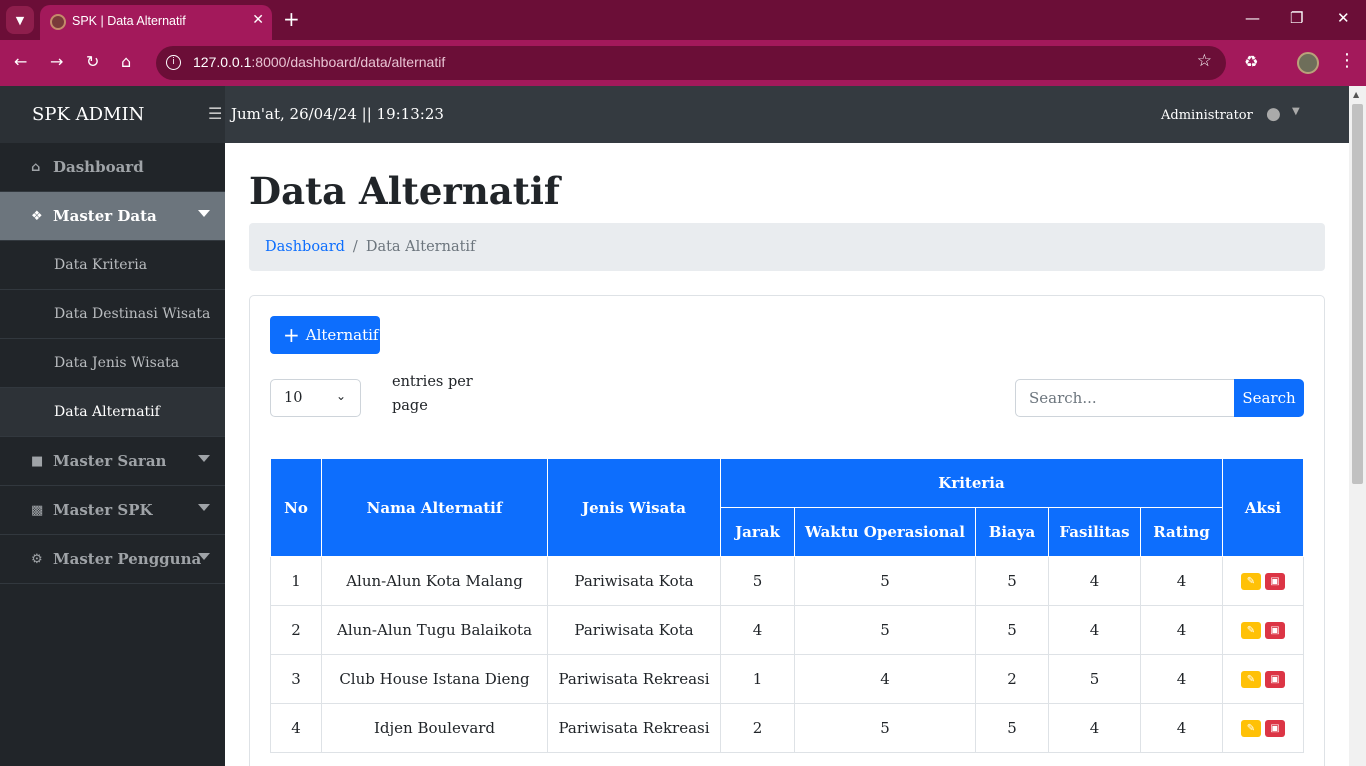  I want to click on sidebar-subitem-data-destinasi-wisata: Data Destinasi Wisata, so click(112, 314).